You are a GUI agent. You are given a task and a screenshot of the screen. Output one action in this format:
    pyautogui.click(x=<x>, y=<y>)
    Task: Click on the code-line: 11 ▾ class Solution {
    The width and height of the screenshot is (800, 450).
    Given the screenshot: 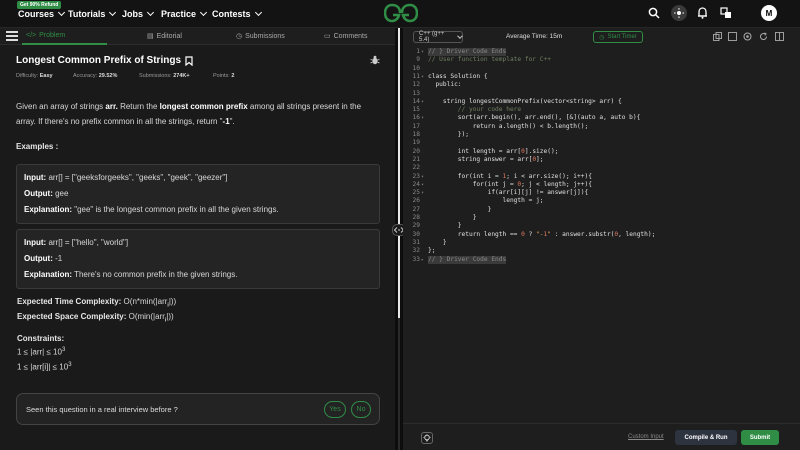 What is the action you would take?
    pyautogui.click(x=601, y=77)
    